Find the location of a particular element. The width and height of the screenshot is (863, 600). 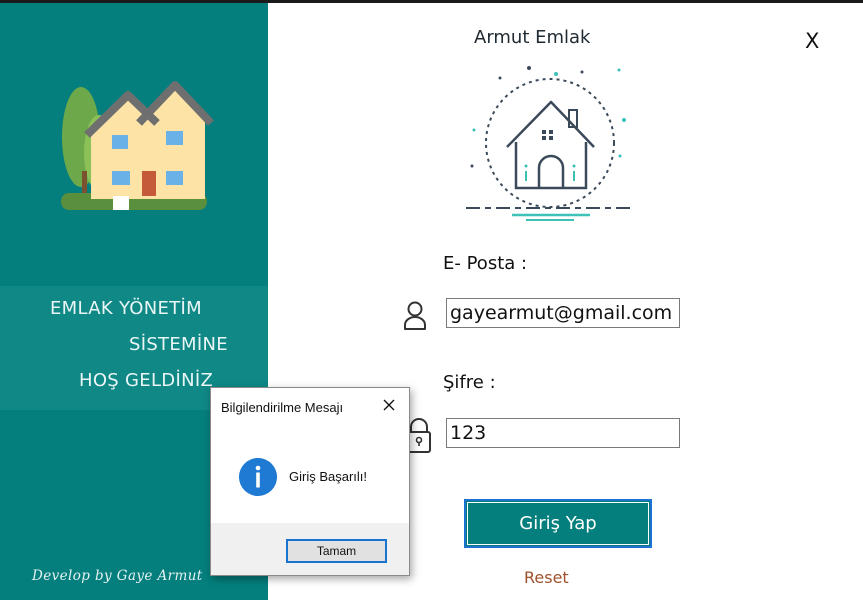

dialog-title: Bilgilendirilme Mesajı is located at coordinates (282, 407).